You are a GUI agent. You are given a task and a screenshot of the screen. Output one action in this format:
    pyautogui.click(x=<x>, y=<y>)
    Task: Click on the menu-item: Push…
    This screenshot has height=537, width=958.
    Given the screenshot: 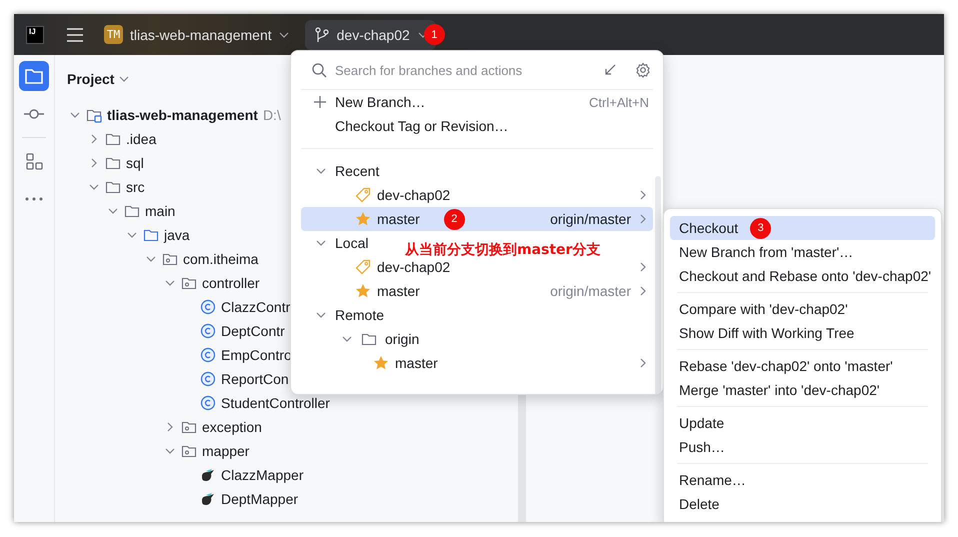 What is the action you would take?
    pyautogui.click(x=802, y=447)
    